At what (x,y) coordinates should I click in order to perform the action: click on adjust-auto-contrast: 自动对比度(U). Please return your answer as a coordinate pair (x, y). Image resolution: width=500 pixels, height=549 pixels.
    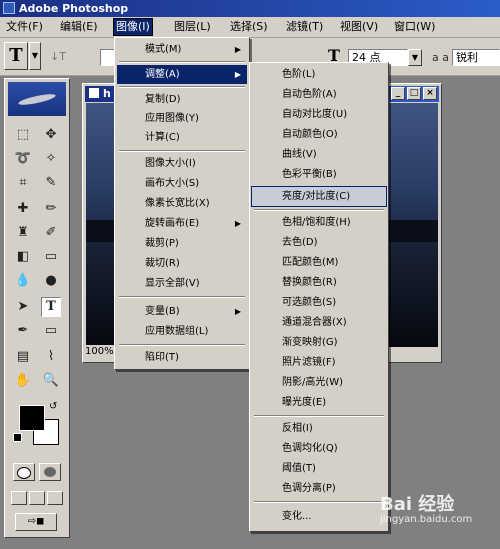
    Looking at the image, I should click on (319, 114).